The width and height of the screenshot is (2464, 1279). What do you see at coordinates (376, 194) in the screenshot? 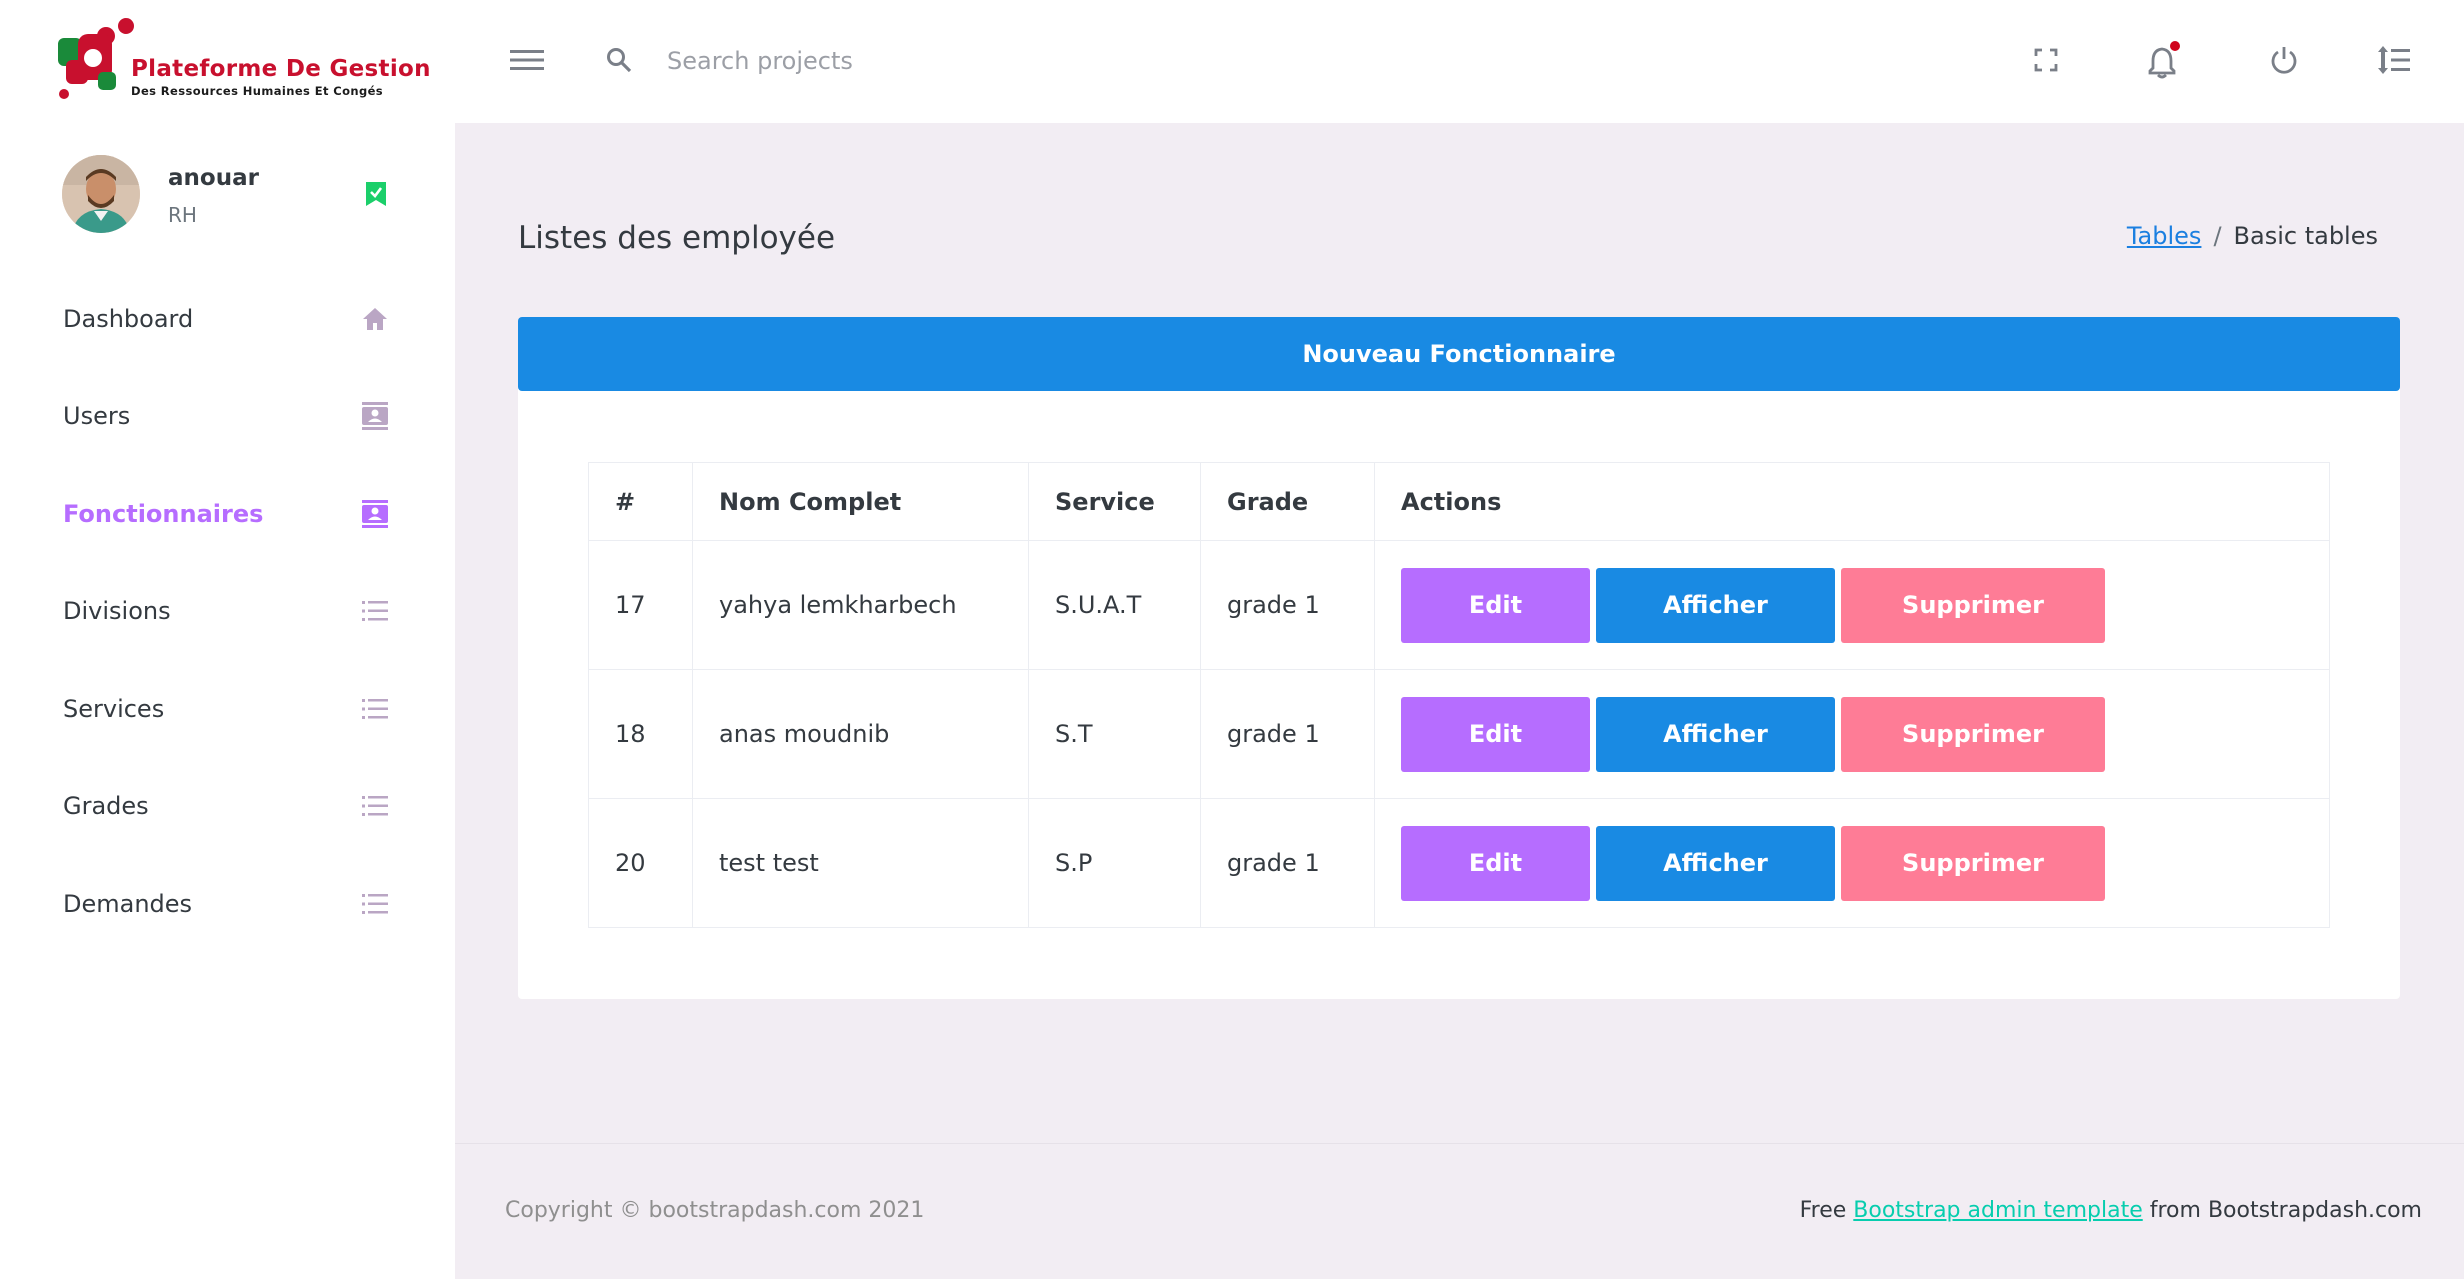
I see `bookmark-check-icon` at bounding box center [376, 194].